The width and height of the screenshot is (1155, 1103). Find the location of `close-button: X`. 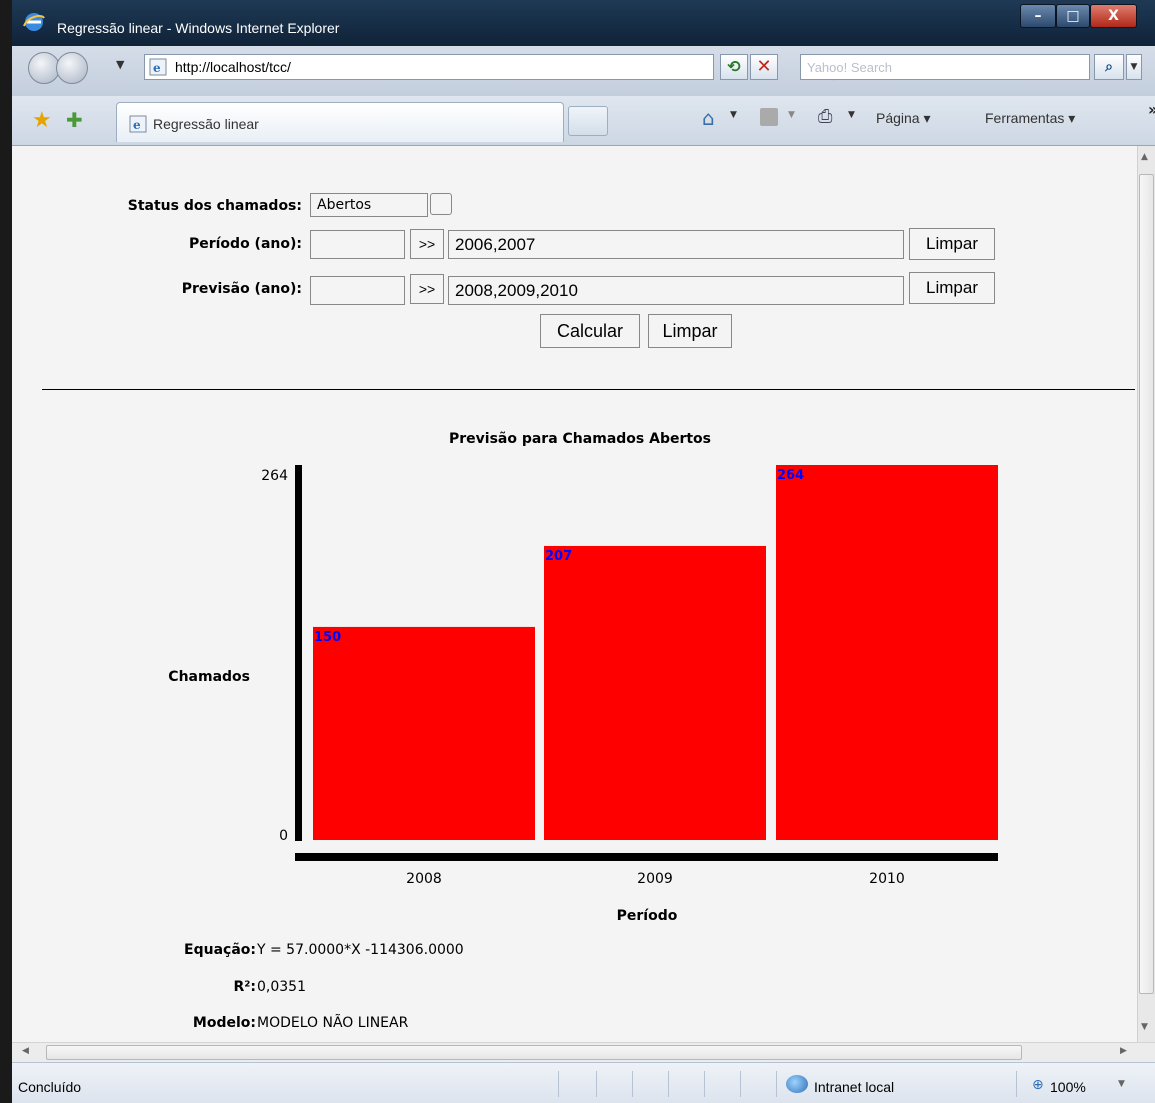

close-button: X is located at coordinates (1113, 16).